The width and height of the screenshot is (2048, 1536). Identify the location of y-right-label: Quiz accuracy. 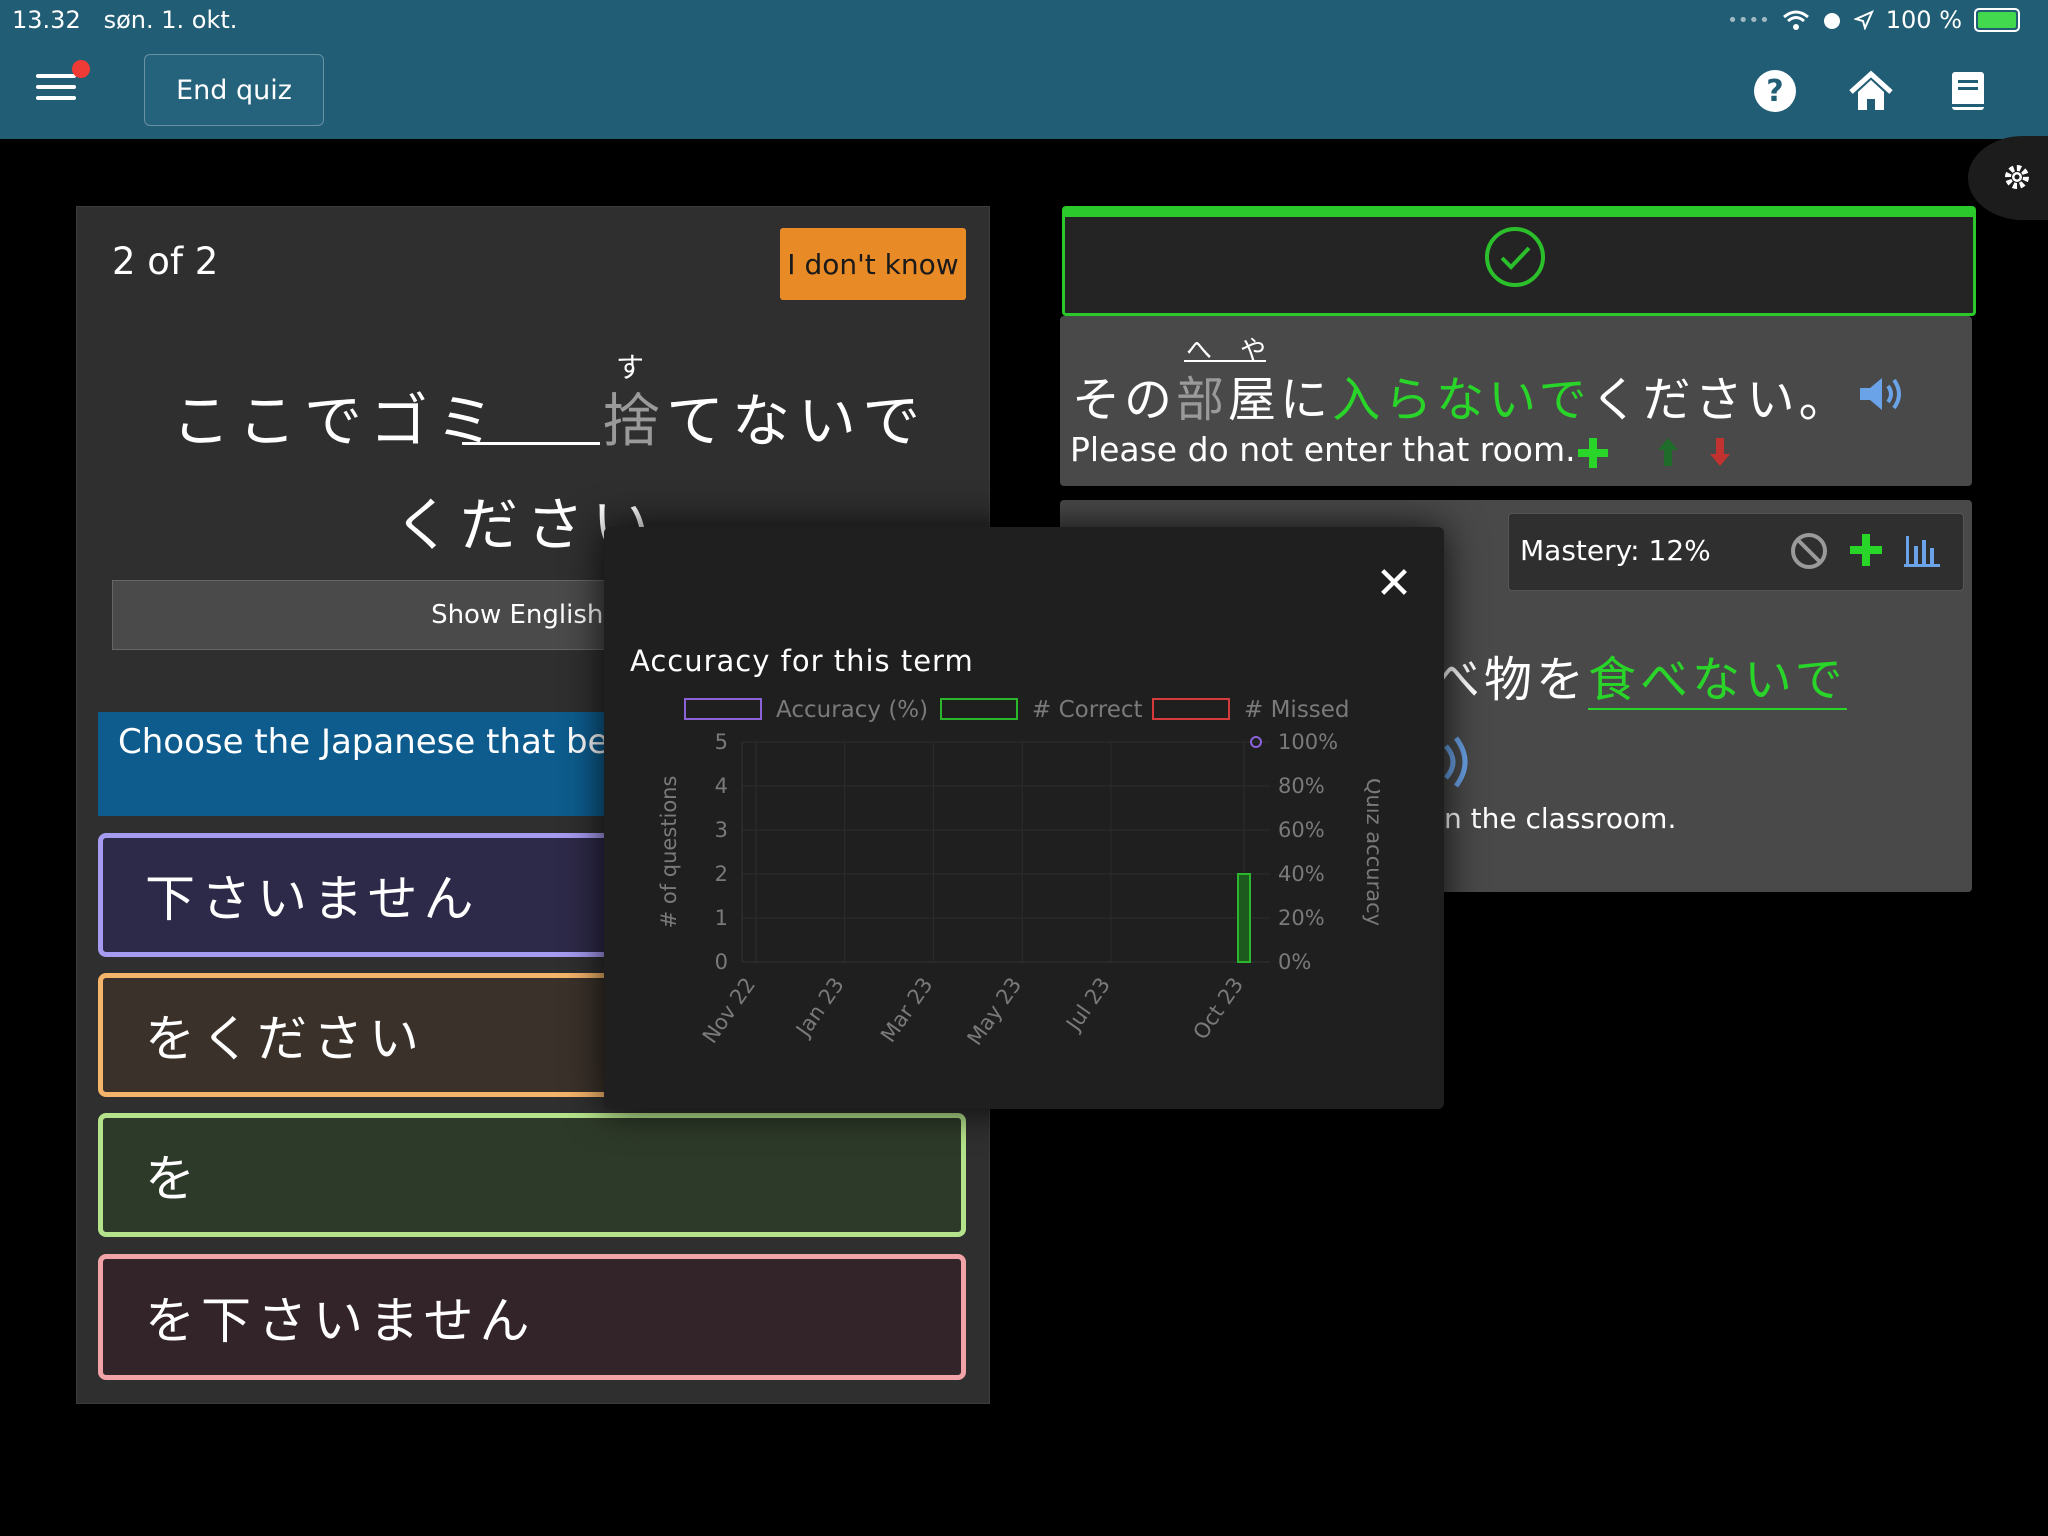
(1371, 852).